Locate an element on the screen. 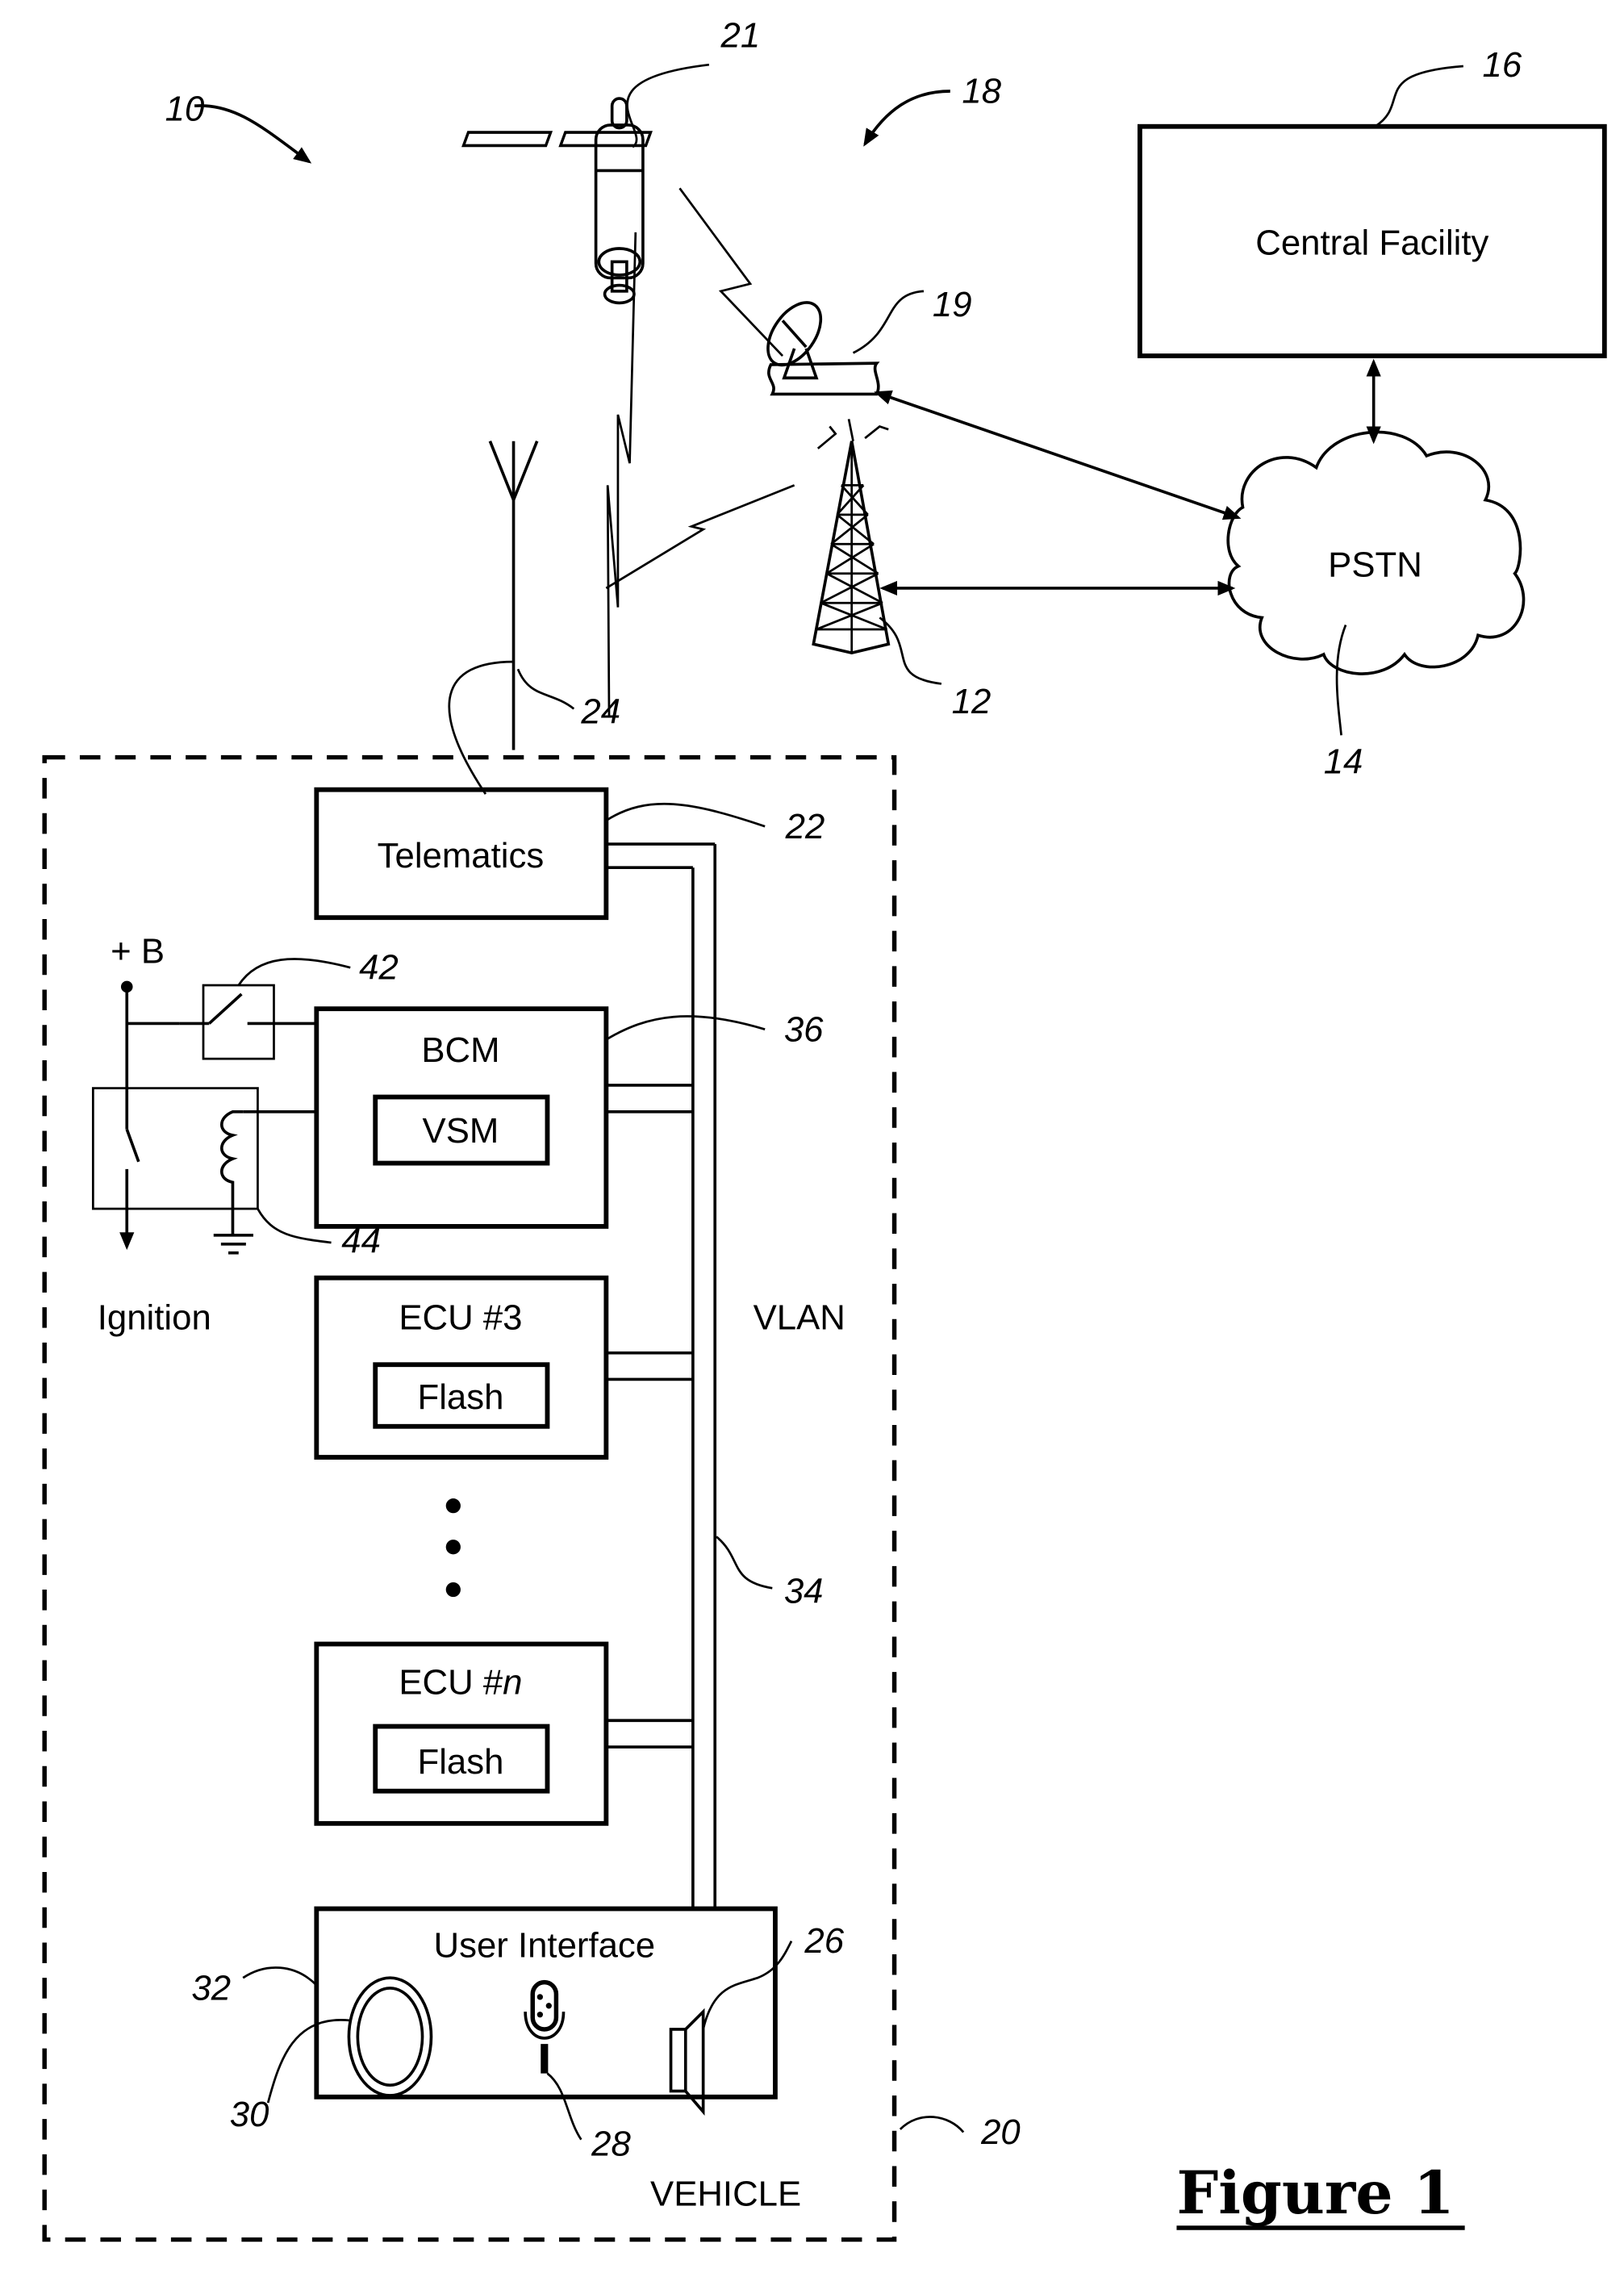 The image size is (1624, 2294). link-ground-pstn is located at coordinates (1058, 455).